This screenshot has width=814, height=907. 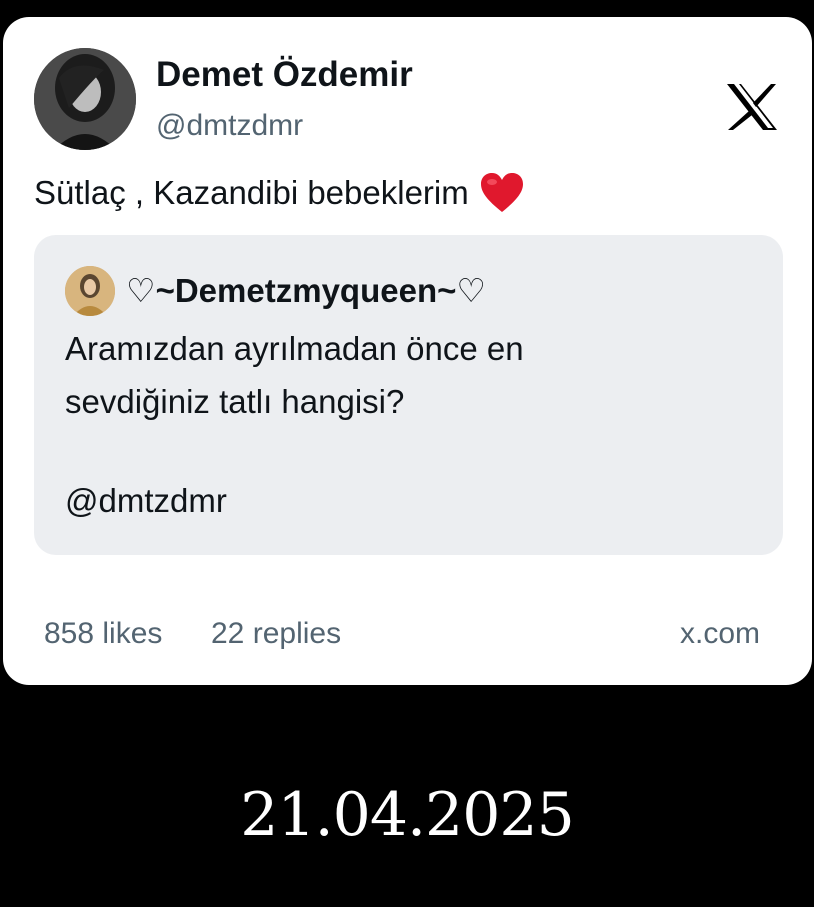 What do you see at coordinates (752, 107) in the screenshot?
I see `x-logo-icon` at bounding box center [752, 107].